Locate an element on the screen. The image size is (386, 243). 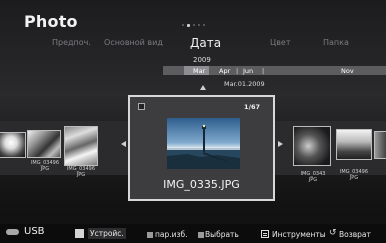
chevron-left-icon is located at coordinates (123, 144).